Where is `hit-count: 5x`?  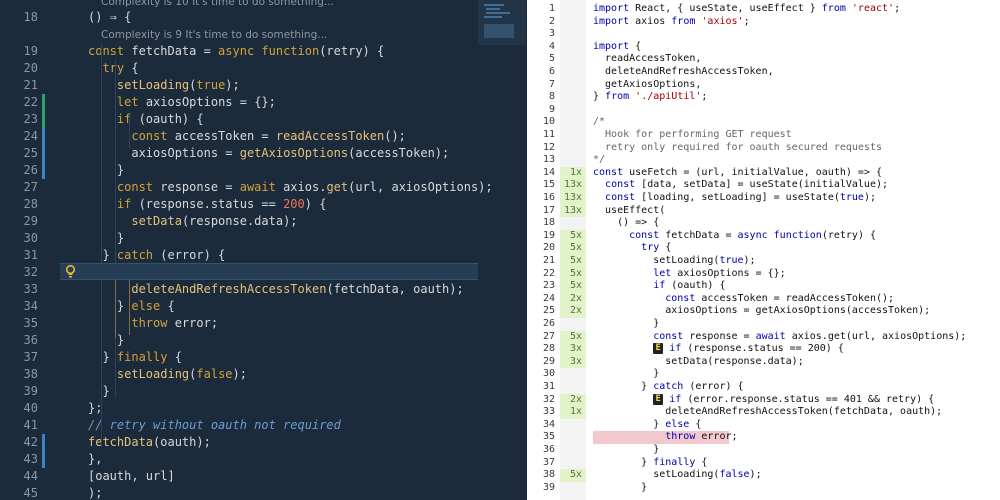 hit-count: 5x is located at coordinates (573, 286).